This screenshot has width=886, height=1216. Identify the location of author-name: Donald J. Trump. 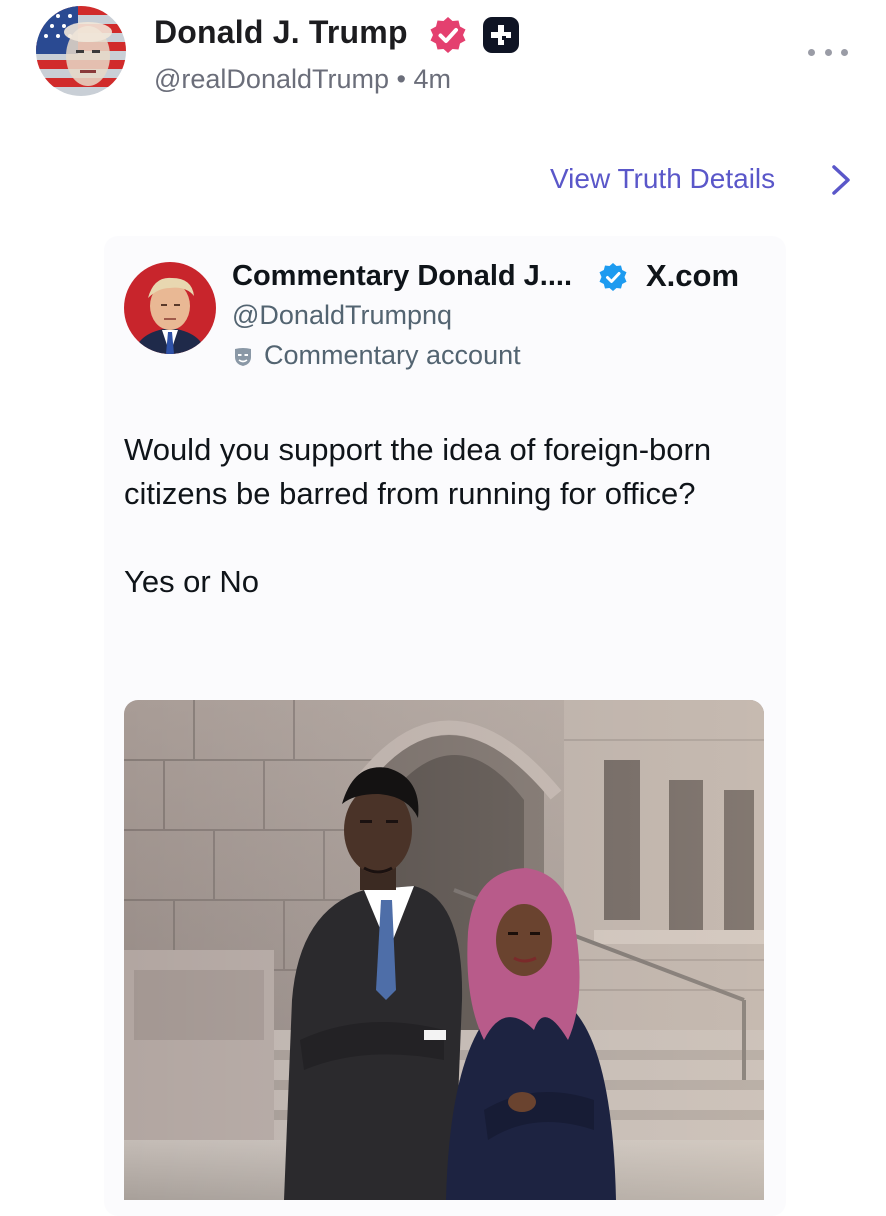
(281, 32).